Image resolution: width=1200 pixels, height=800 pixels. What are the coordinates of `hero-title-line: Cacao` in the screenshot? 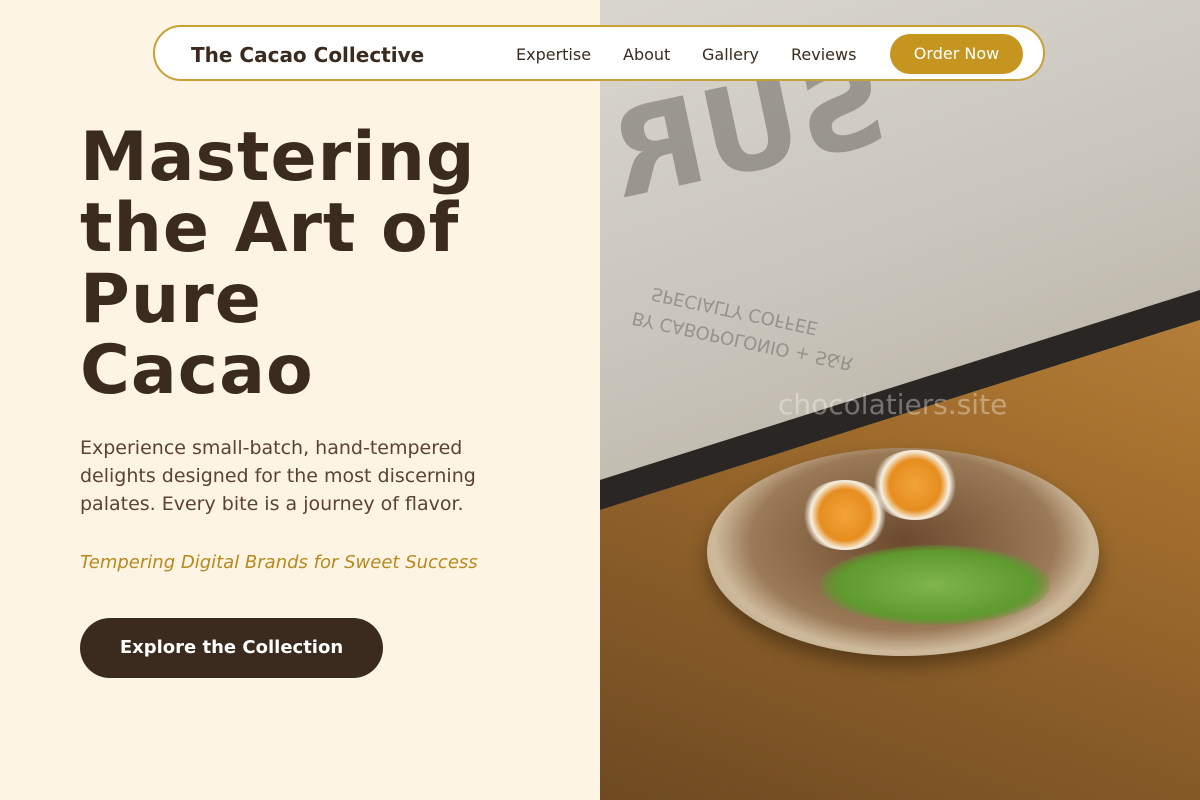 It's located at (197, 370).